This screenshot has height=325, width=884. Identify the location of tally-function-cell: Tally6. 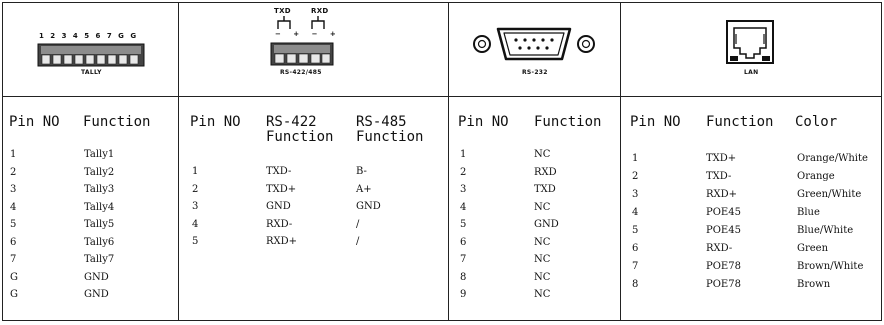
(99, 242).